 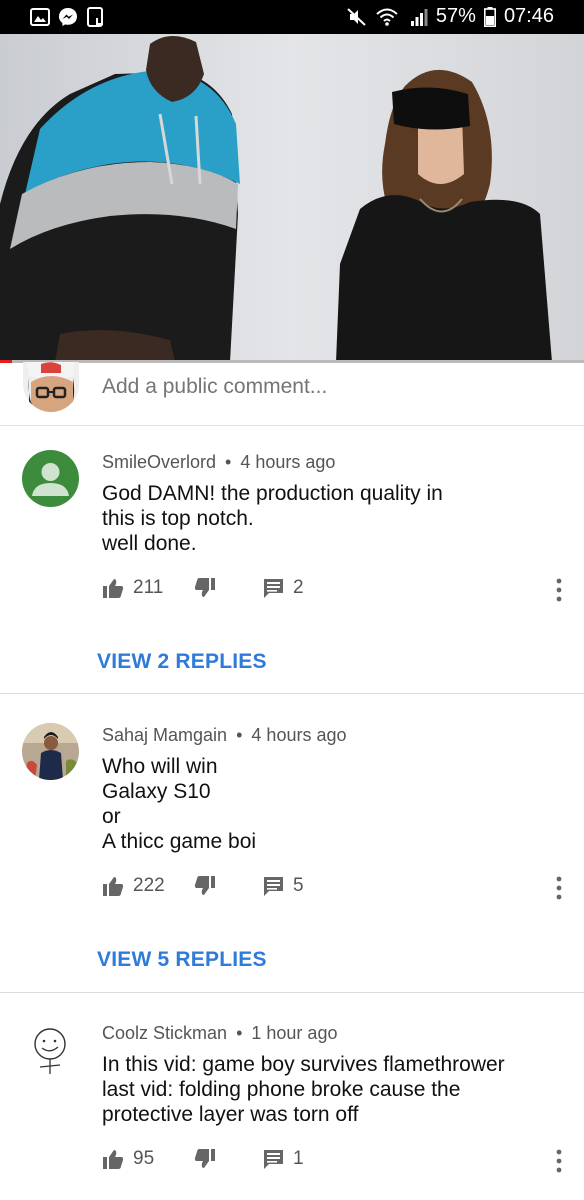 I want to click on comment-meta: SmileOverlord • 4 hours ago, so click(x=218, y=462).